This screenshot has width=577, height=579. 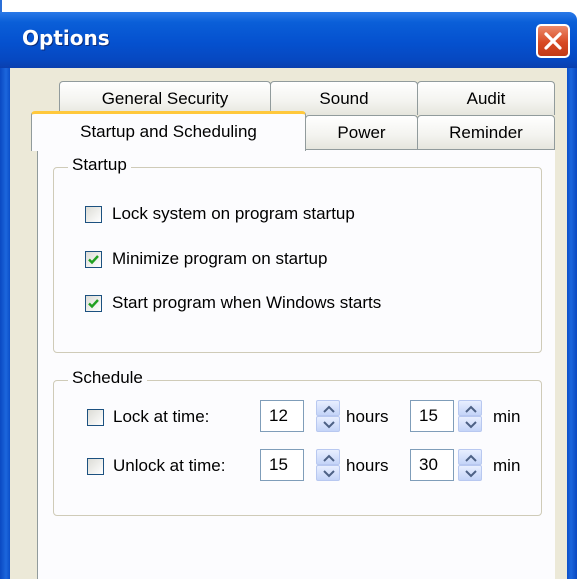 What do you see at coordinates (367, 465) in the screenshot?
I see `unlock-hours-unit: hours` at bounding box center [367, 465].